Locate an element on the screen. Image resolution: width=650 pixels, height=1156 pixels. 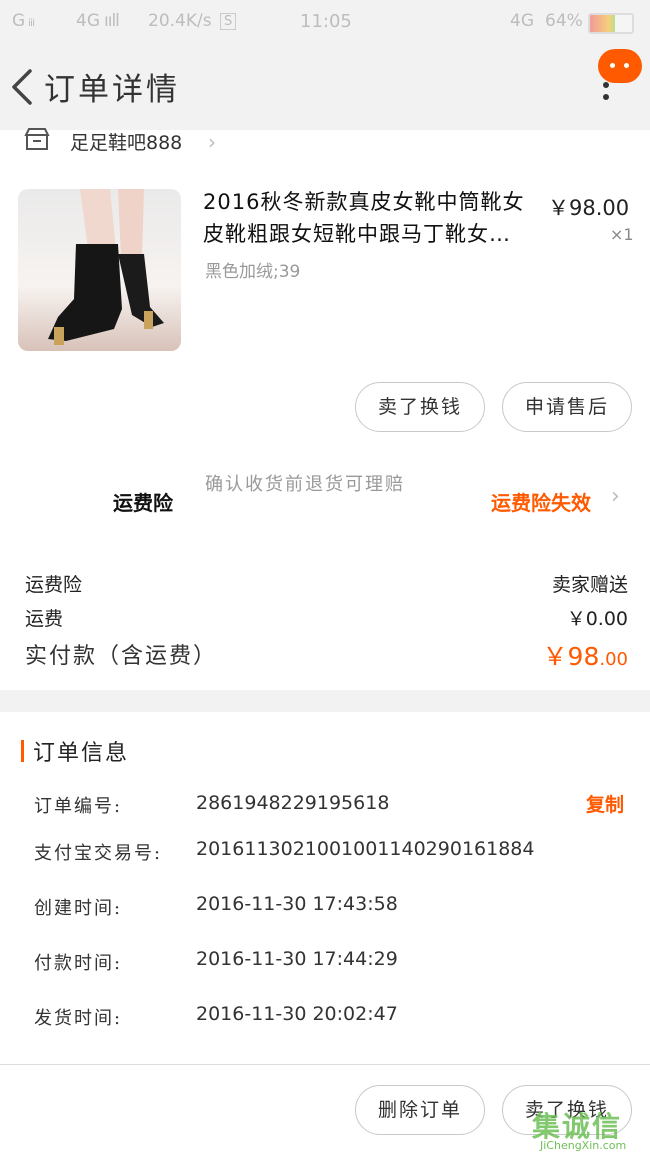
status-bar: G ᵢᵢᵢ 4G ııll 20.4K/s S 11:05 4G 64% is located at coordinates (325, 22).